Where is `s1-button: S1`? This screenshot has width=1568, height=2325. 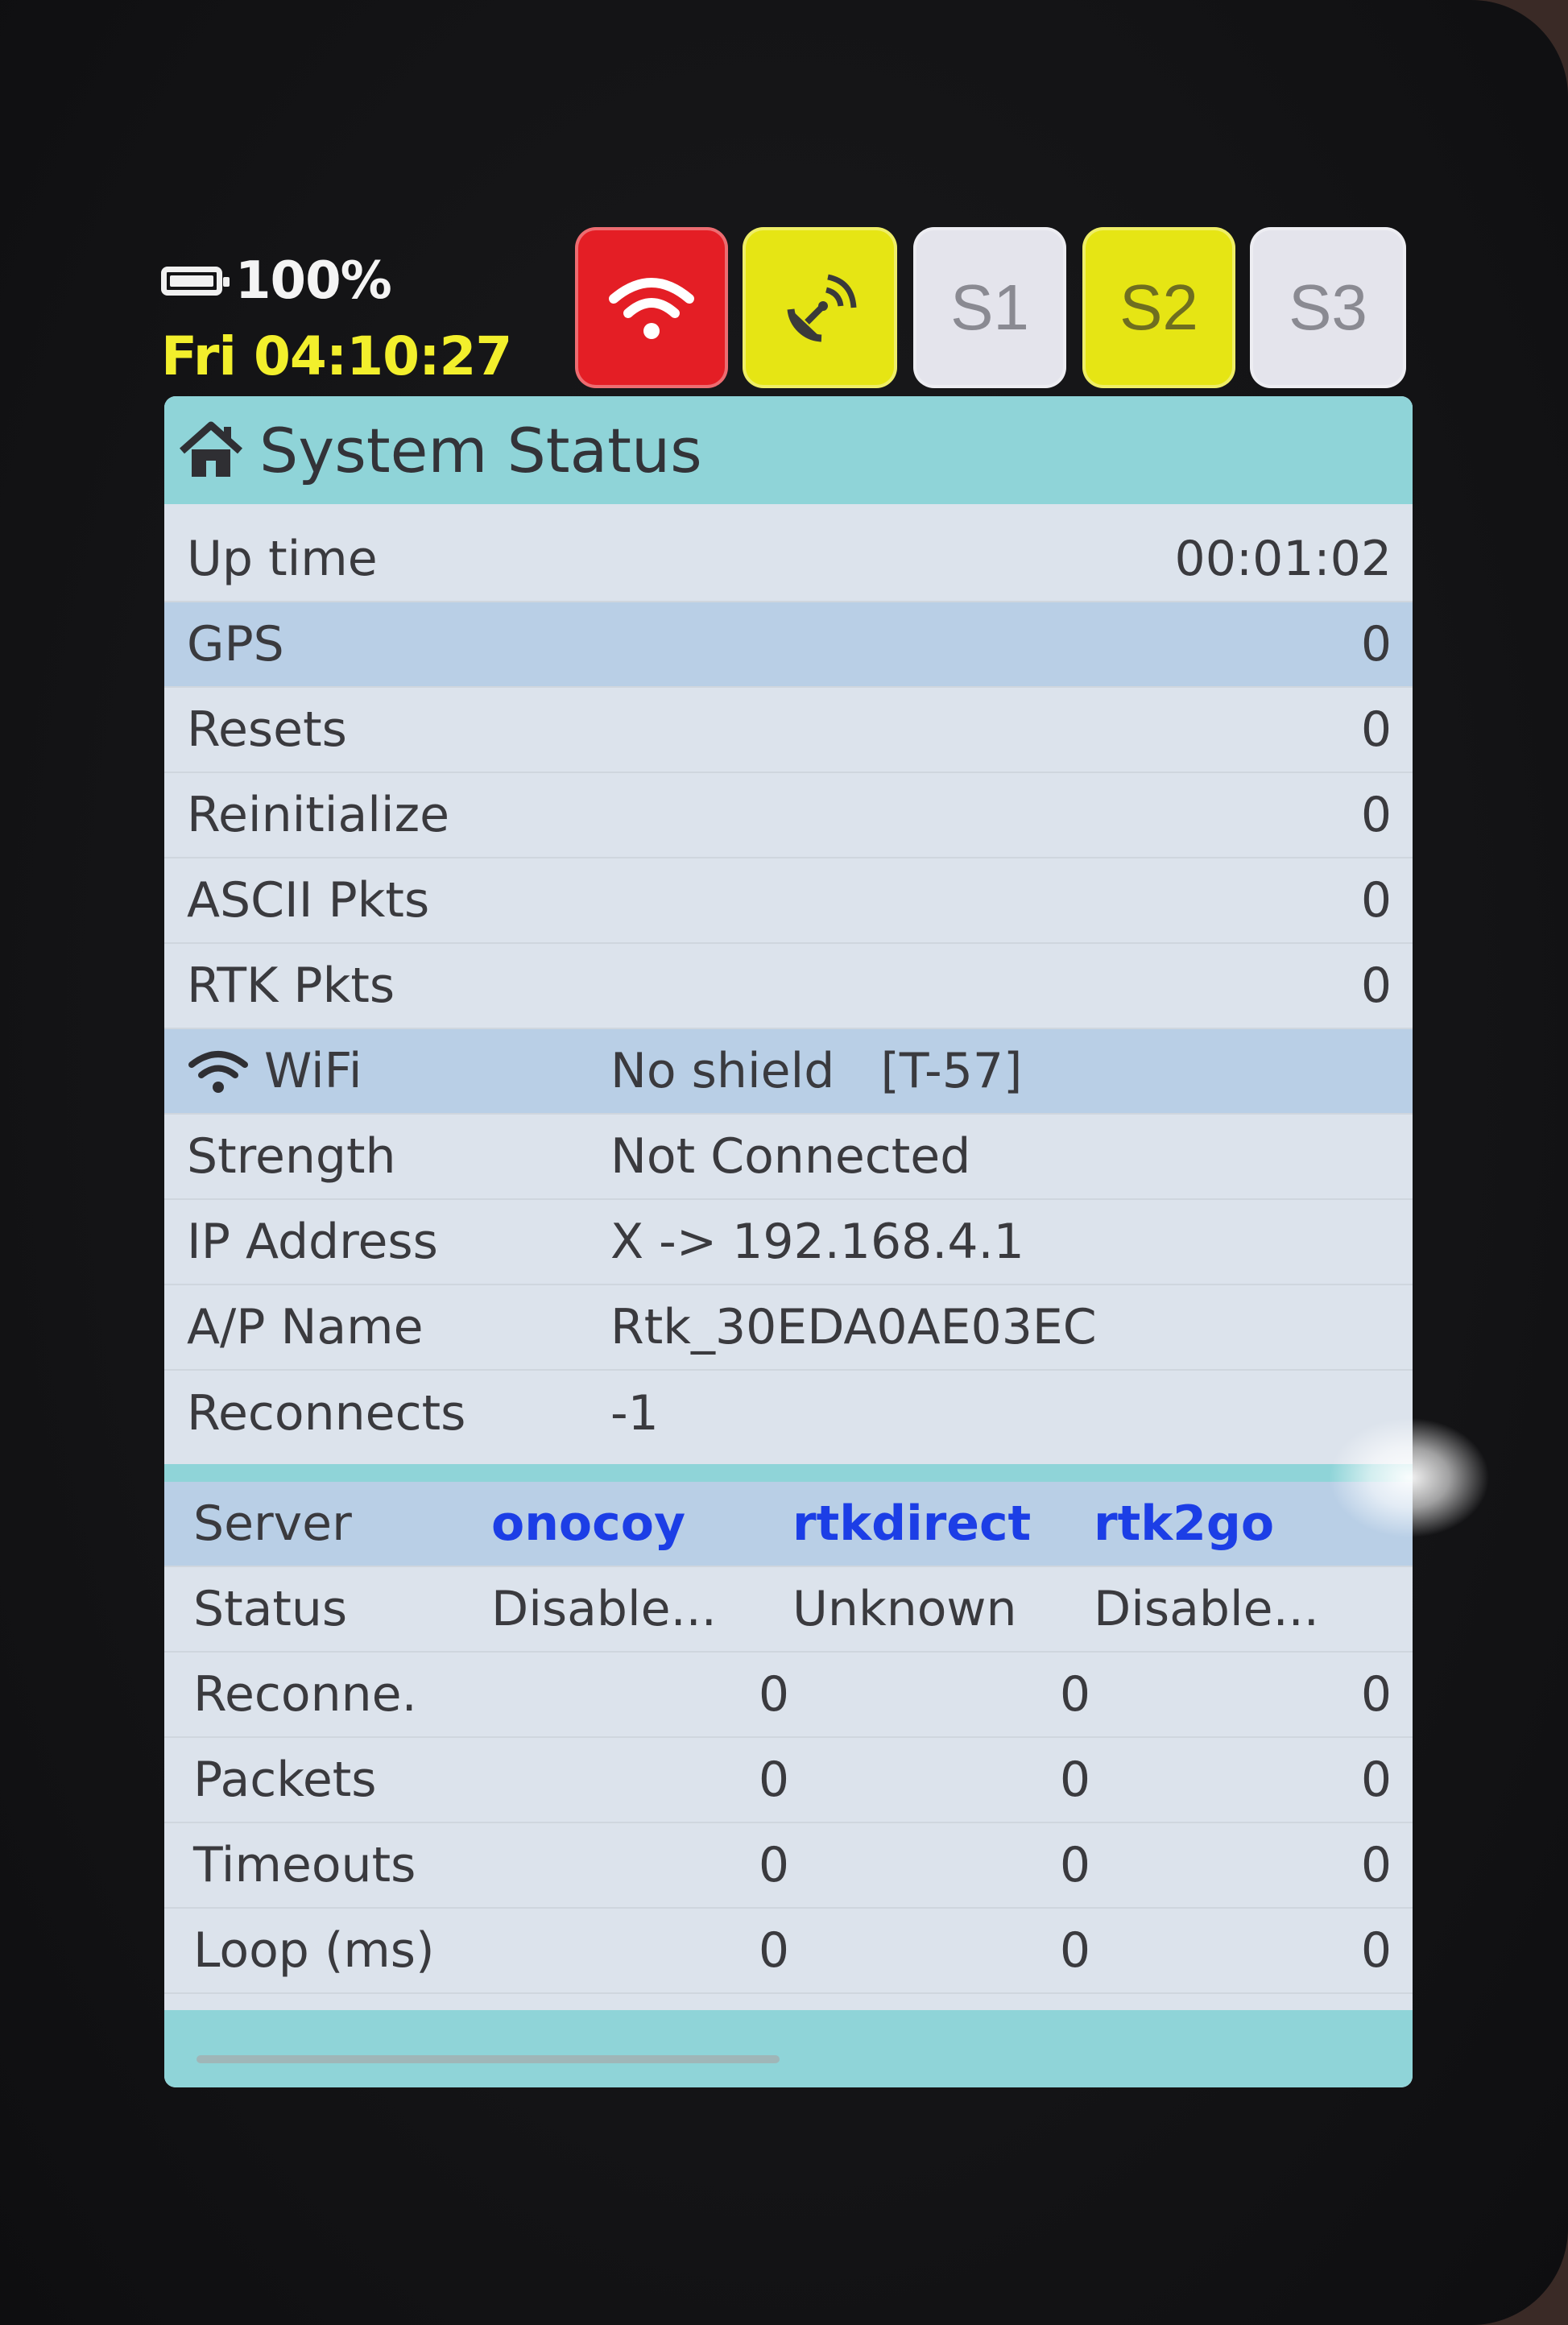
s1-button: S1 is located at coordinates (990, 307).